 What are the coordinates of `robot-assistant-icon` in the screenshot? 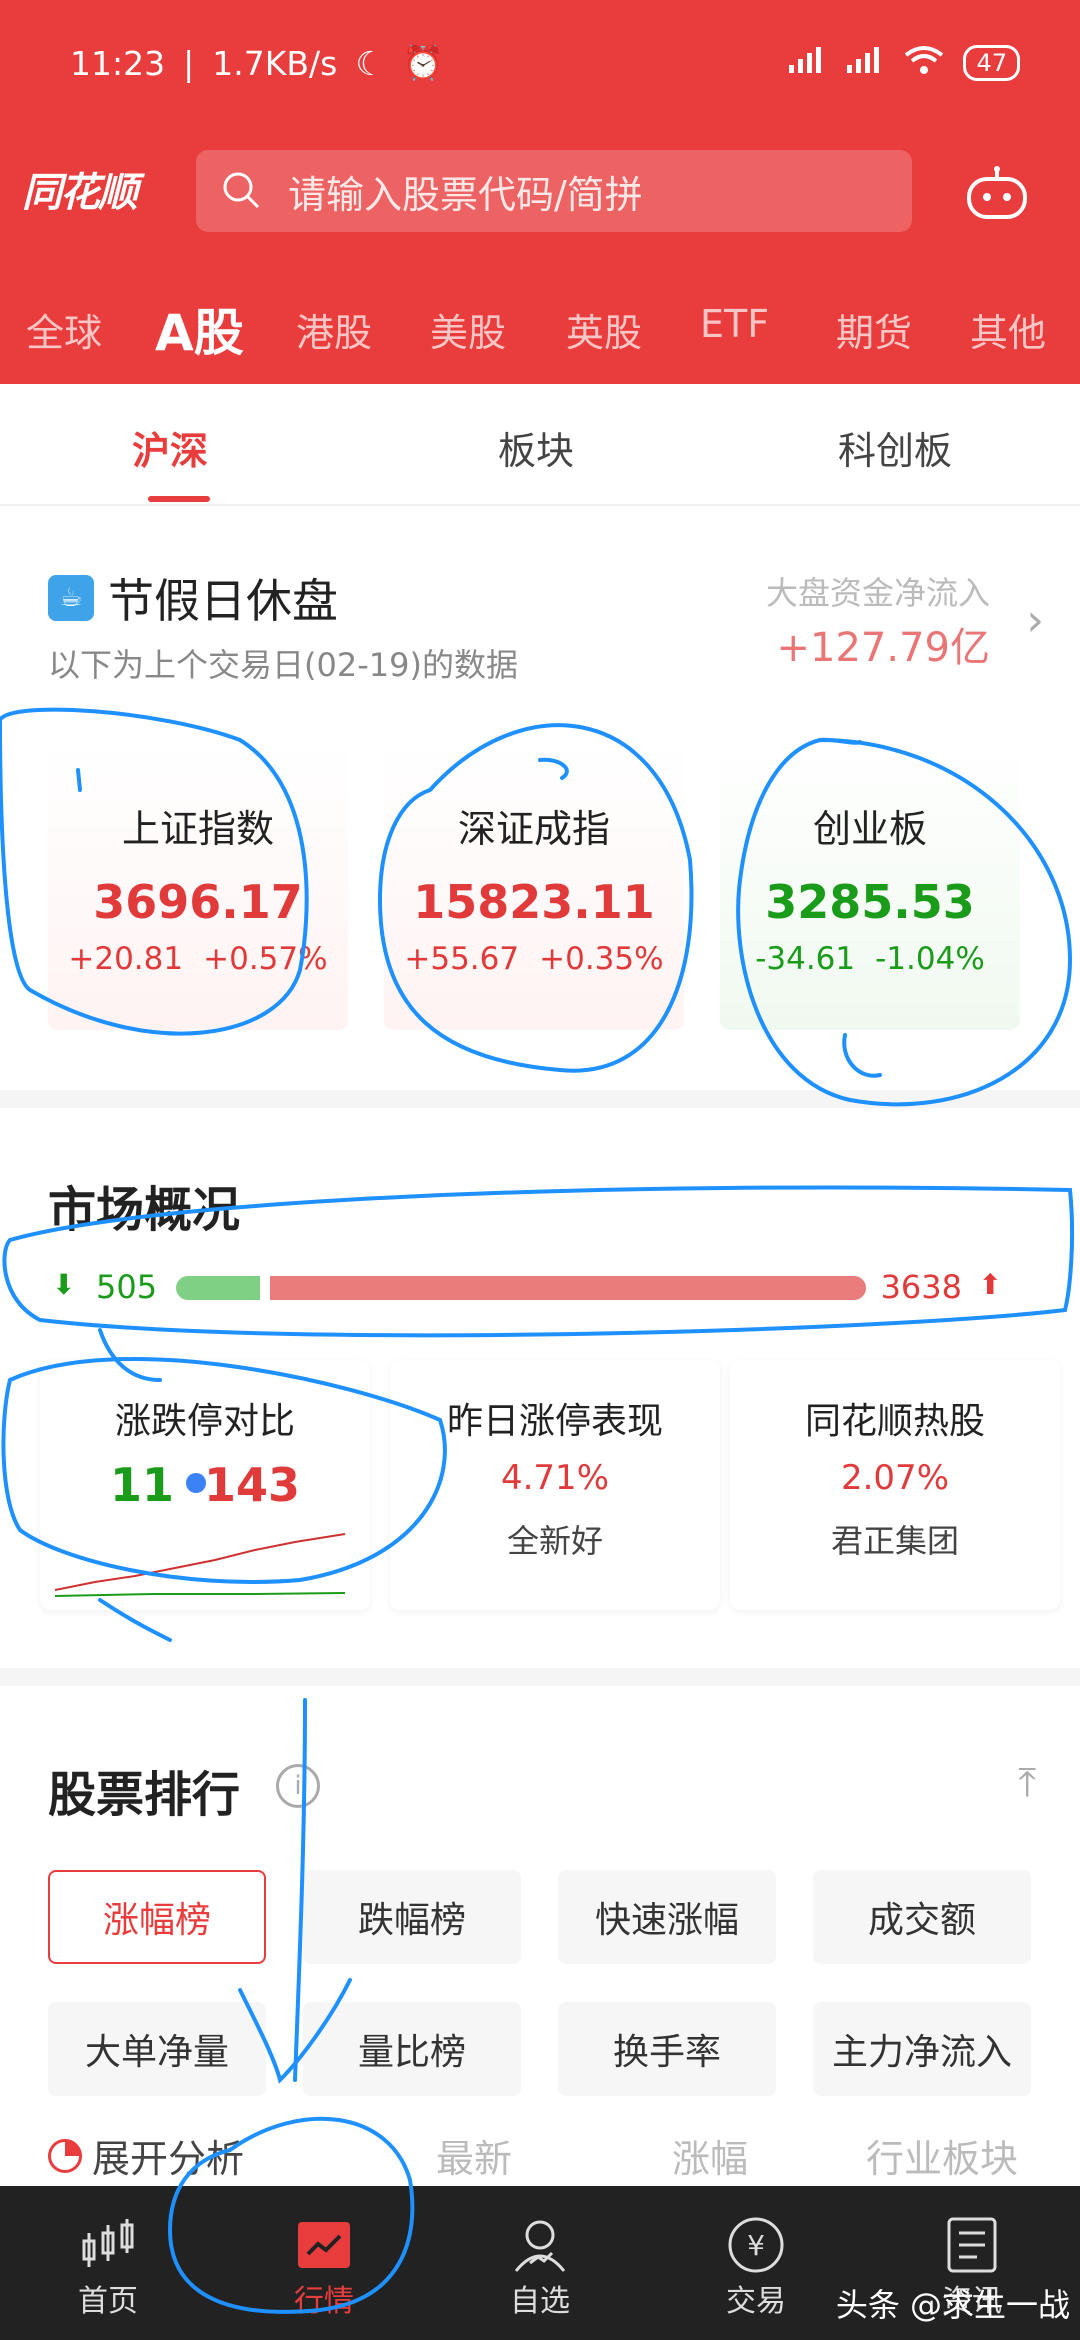 It's located at (997, 193).